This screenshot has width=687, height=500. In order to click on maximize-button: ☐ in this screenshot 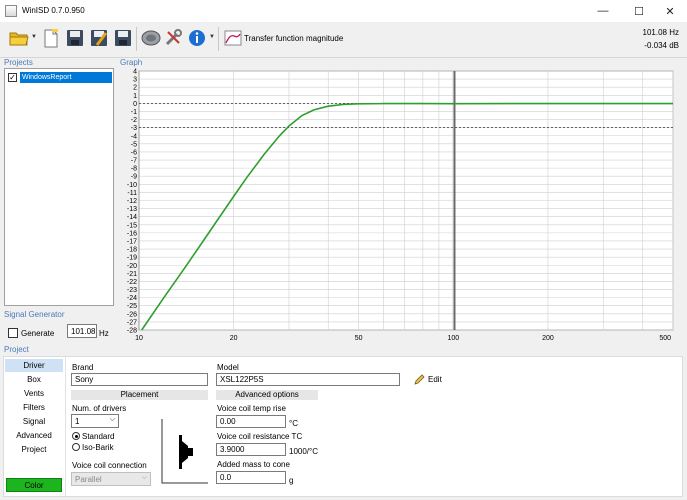, I will do `click(639, 11)`.